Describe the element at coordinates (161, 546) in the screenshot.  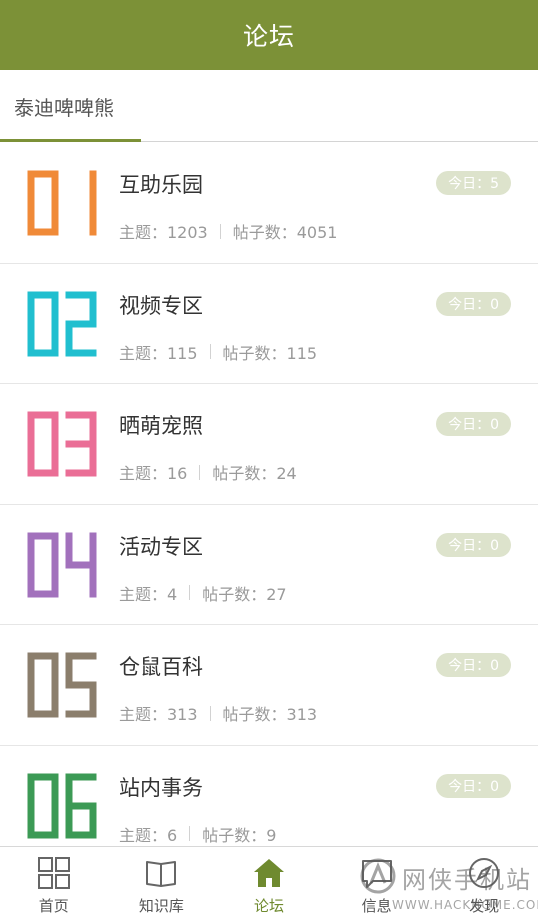
I see `forum-title: 活动专区` at that location.